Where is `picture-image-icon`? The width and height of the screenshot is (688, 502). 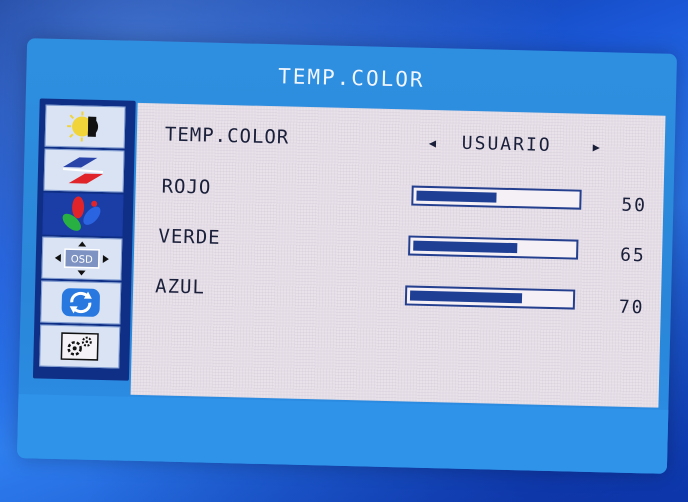
picture-image-icon is located at coordinates (83, 170).